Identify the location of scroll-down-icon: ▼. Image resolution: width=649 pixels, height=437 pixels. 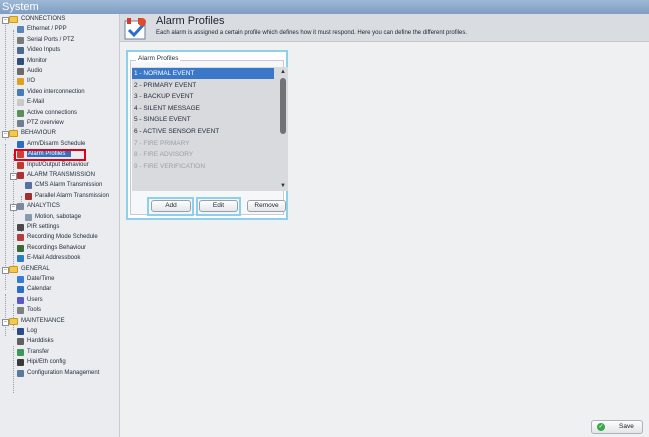
(283, 186).